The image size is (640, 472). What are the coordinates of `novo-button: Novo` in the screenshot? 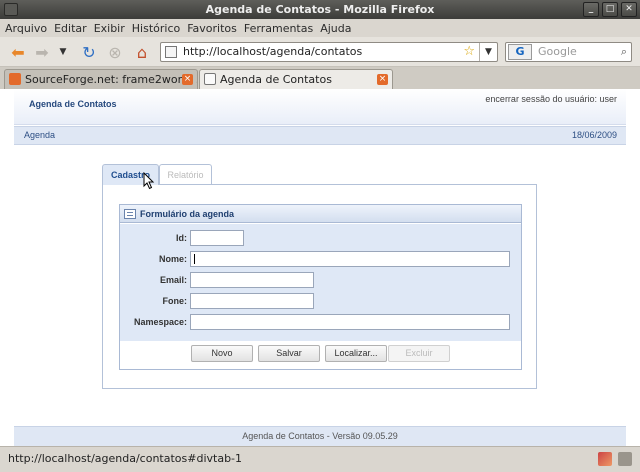 It's located at (222, 353).